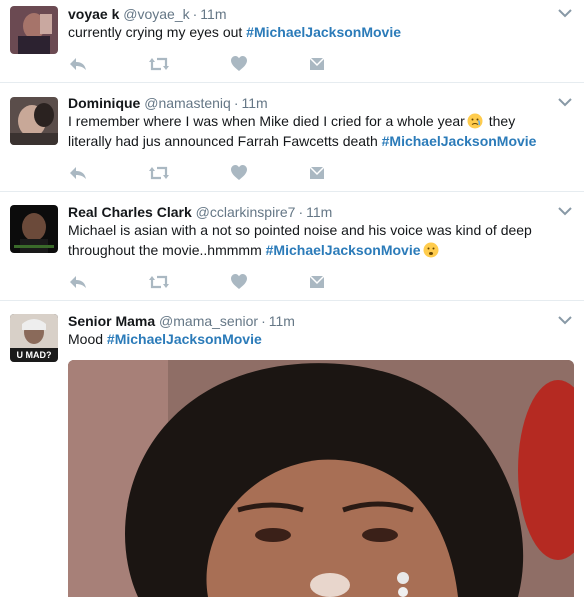 The image size is (584, 597). I want to click on tweet-header: voyae k @voyae_k · 11m, so click(147, 14).